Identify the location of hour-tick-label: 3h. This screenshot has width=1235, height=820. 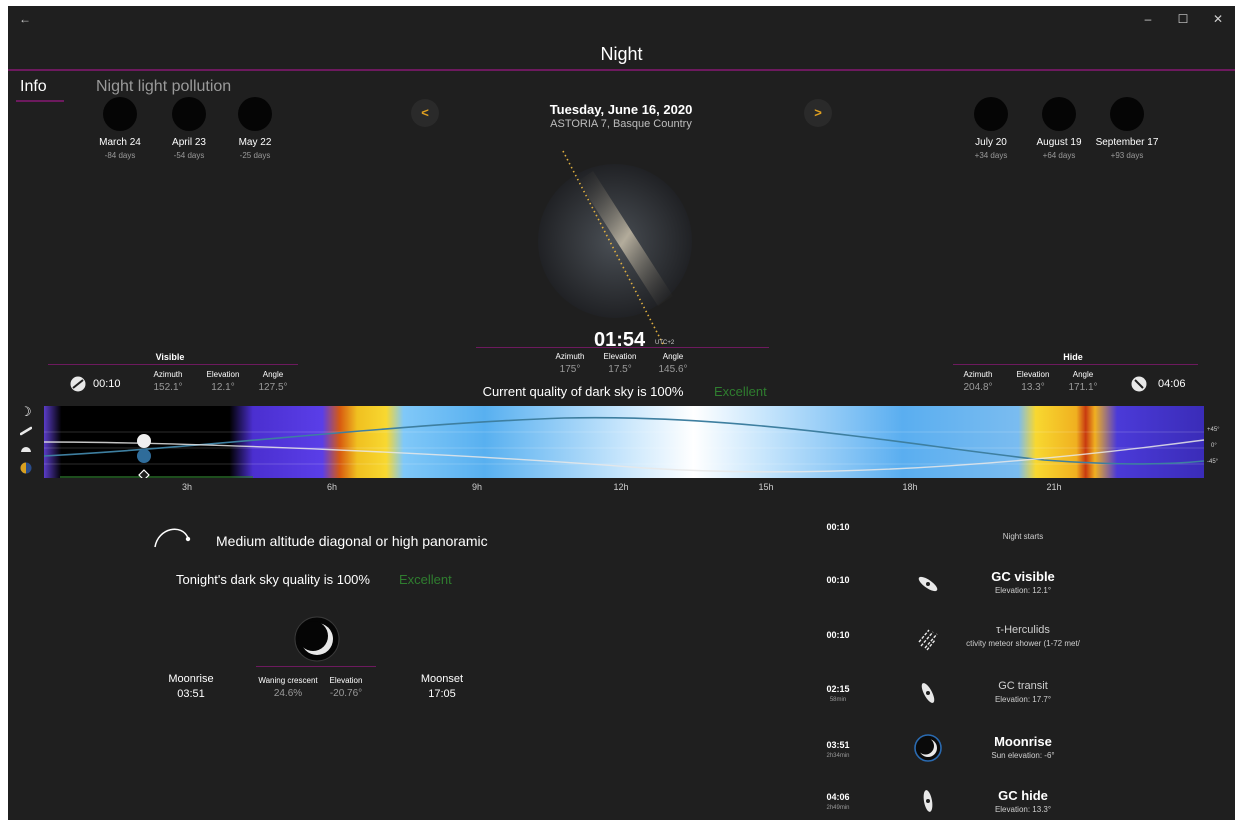
(186, 487).